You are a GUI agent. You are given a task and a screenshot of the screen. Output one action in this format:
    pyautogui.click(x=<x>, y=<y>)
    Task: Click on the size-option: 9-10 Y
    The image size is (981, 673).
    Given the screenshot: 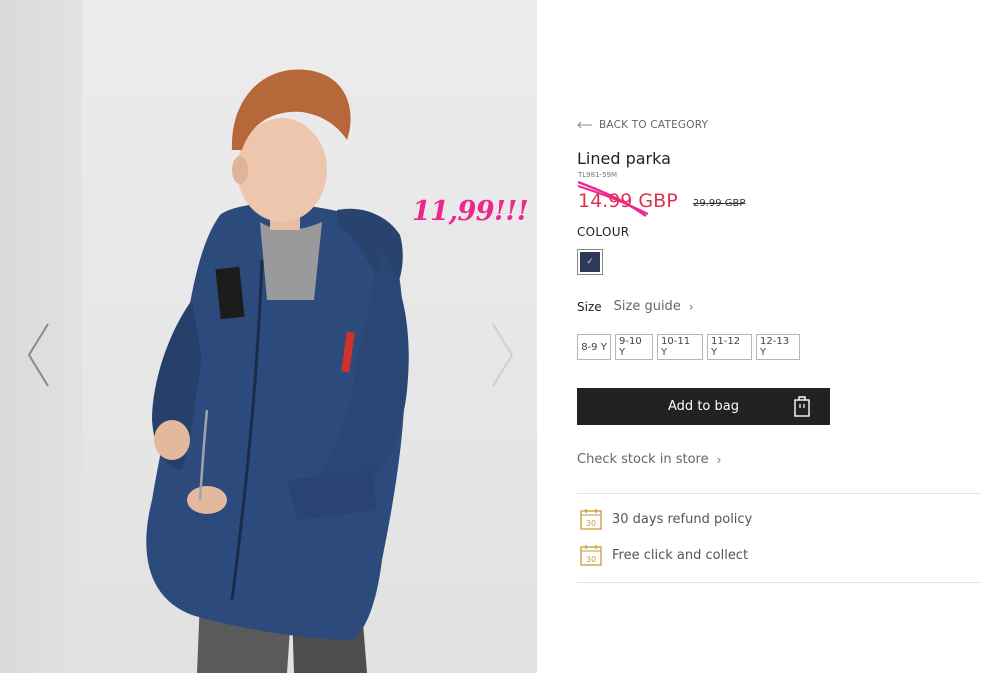 What is the action you would take?
    pyautogui.click(x=634, y=347)
    